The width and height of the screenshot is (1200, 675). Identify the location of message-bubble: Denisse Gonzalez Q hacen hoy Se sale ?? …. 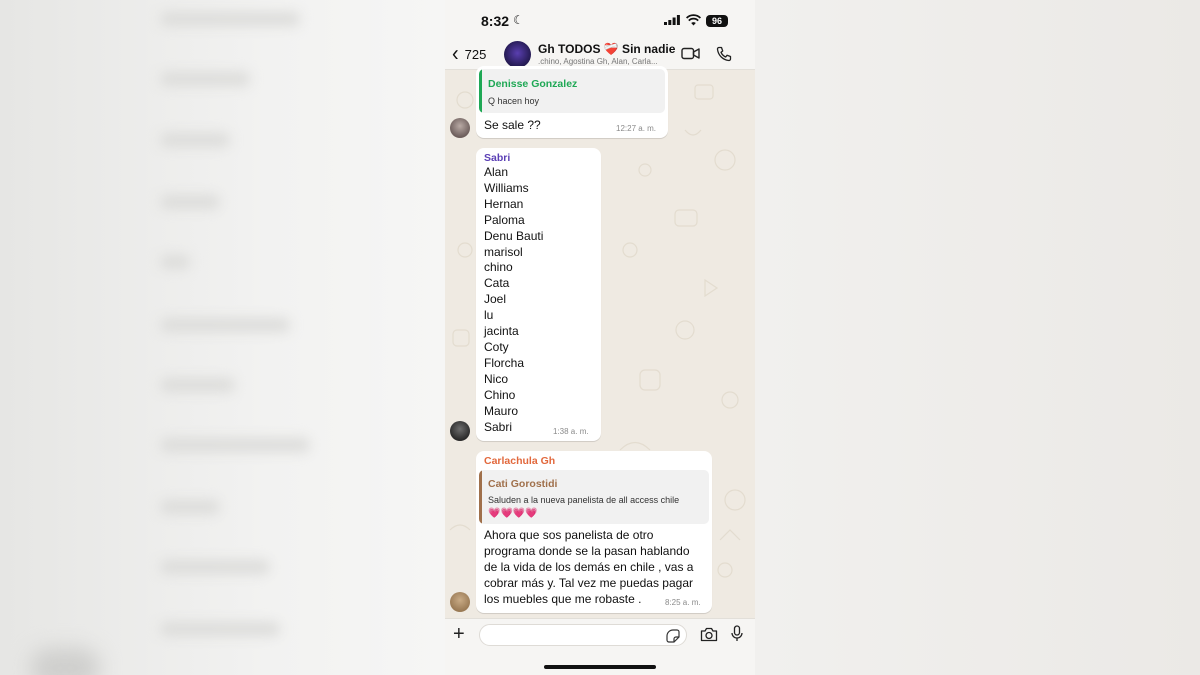
(572, 102).